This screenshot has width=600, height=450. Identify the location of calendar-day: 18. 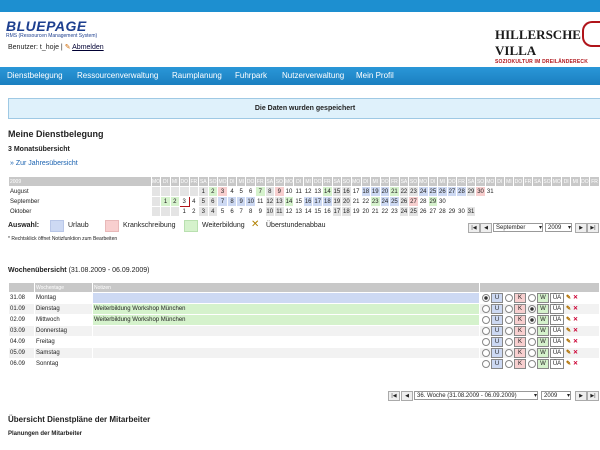
(327, 201).